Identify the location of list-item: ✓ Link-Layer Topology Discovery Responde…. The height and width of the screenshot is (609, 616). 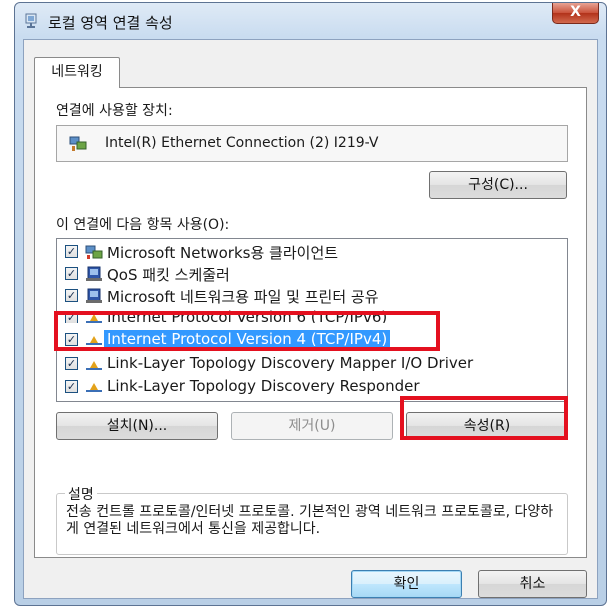
(311, 387).